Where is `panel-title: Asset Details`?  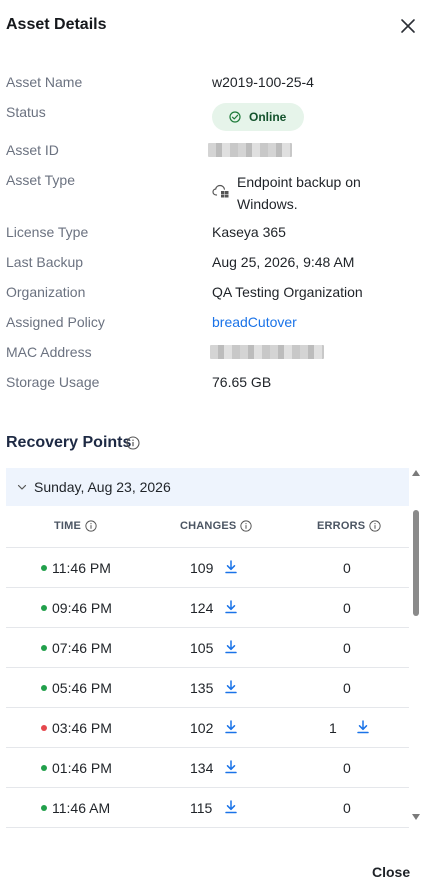 panel-title: Asset Details is located at coordinates (56, 24).